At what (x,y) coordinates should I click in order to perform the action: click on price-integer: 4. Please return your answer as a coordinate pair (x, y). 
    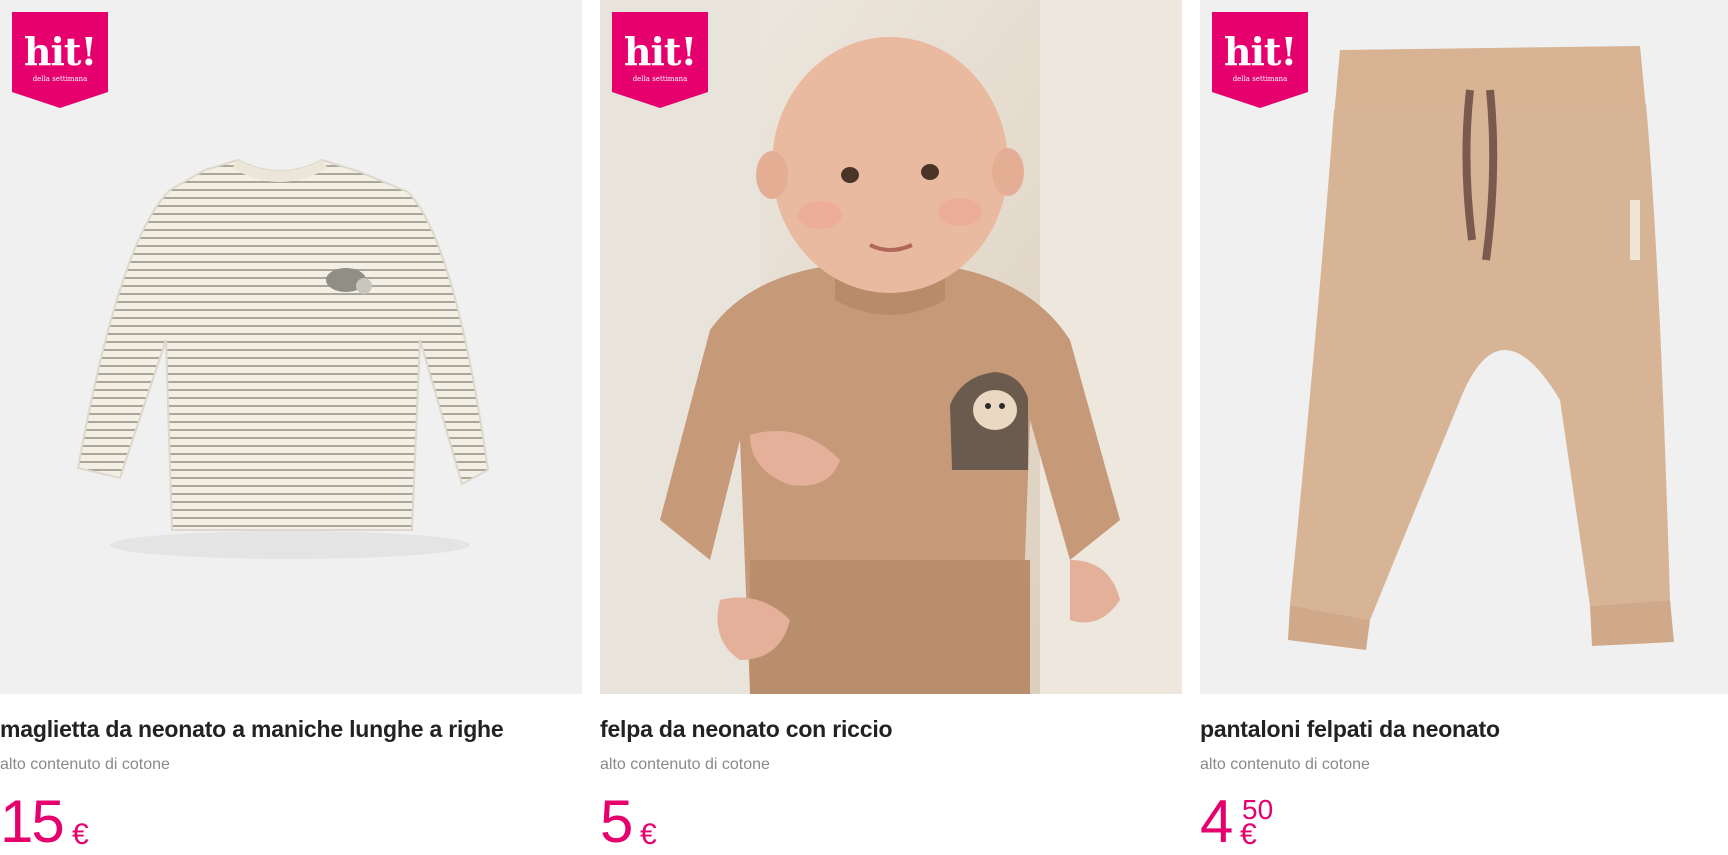
    Looking at the image, I should click on (1216, 821).